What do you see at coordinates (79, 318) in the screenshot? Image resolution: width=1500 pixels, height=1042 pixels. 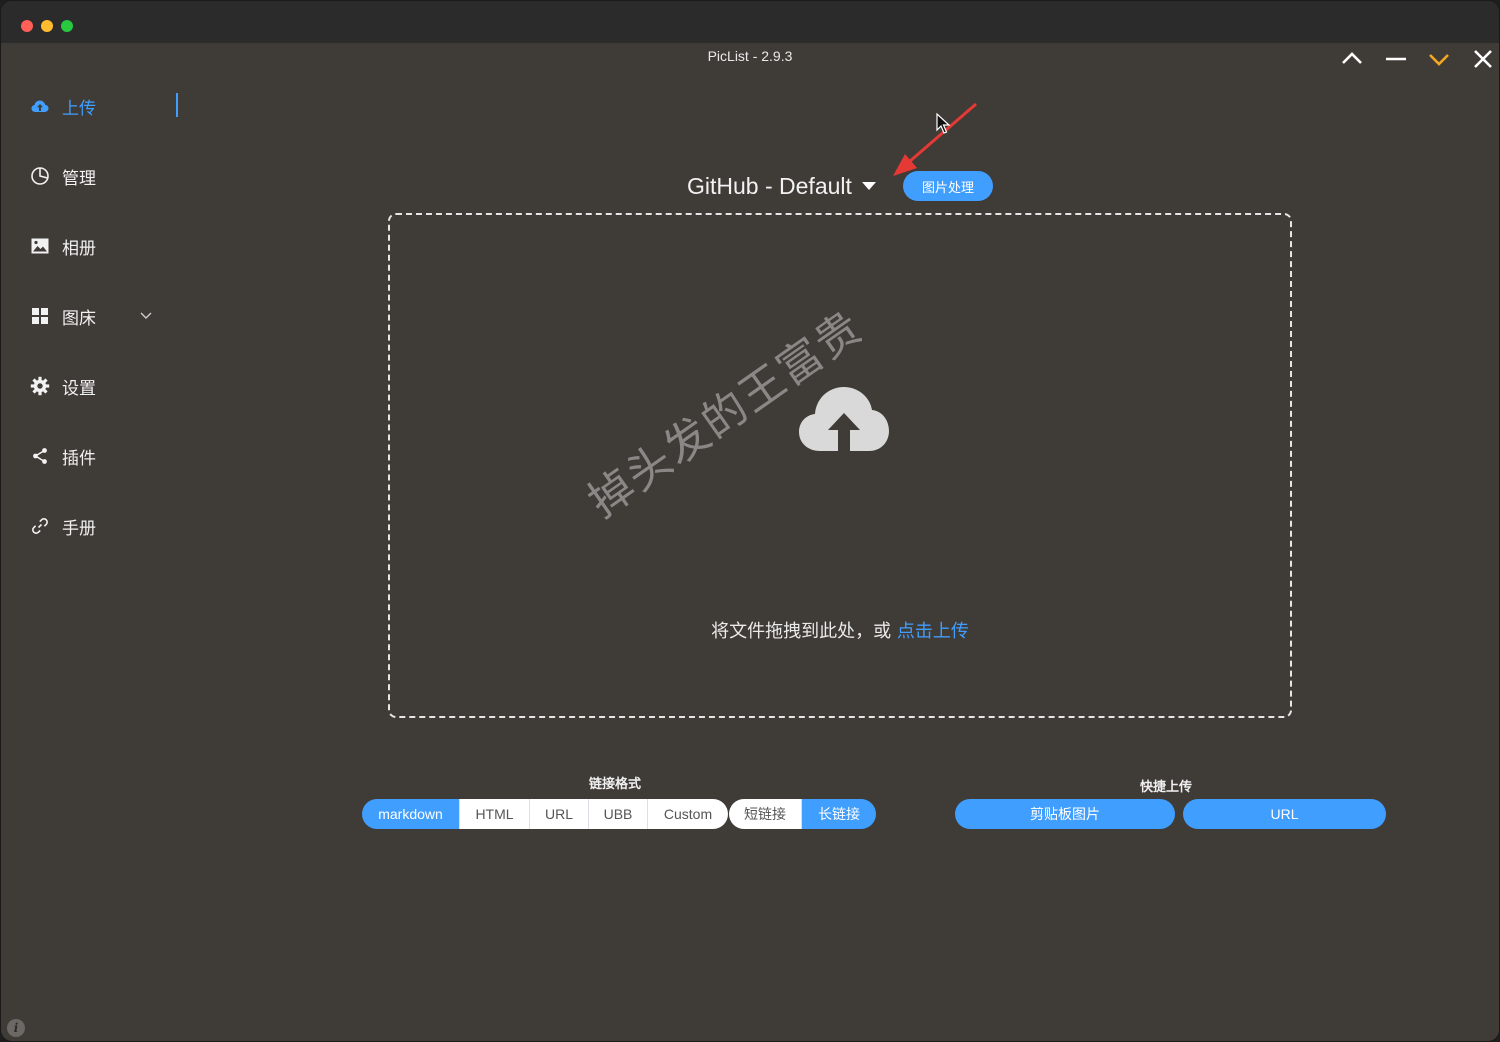 I see `sidebar-item-label: 图床` at bounding box center [79, 318].